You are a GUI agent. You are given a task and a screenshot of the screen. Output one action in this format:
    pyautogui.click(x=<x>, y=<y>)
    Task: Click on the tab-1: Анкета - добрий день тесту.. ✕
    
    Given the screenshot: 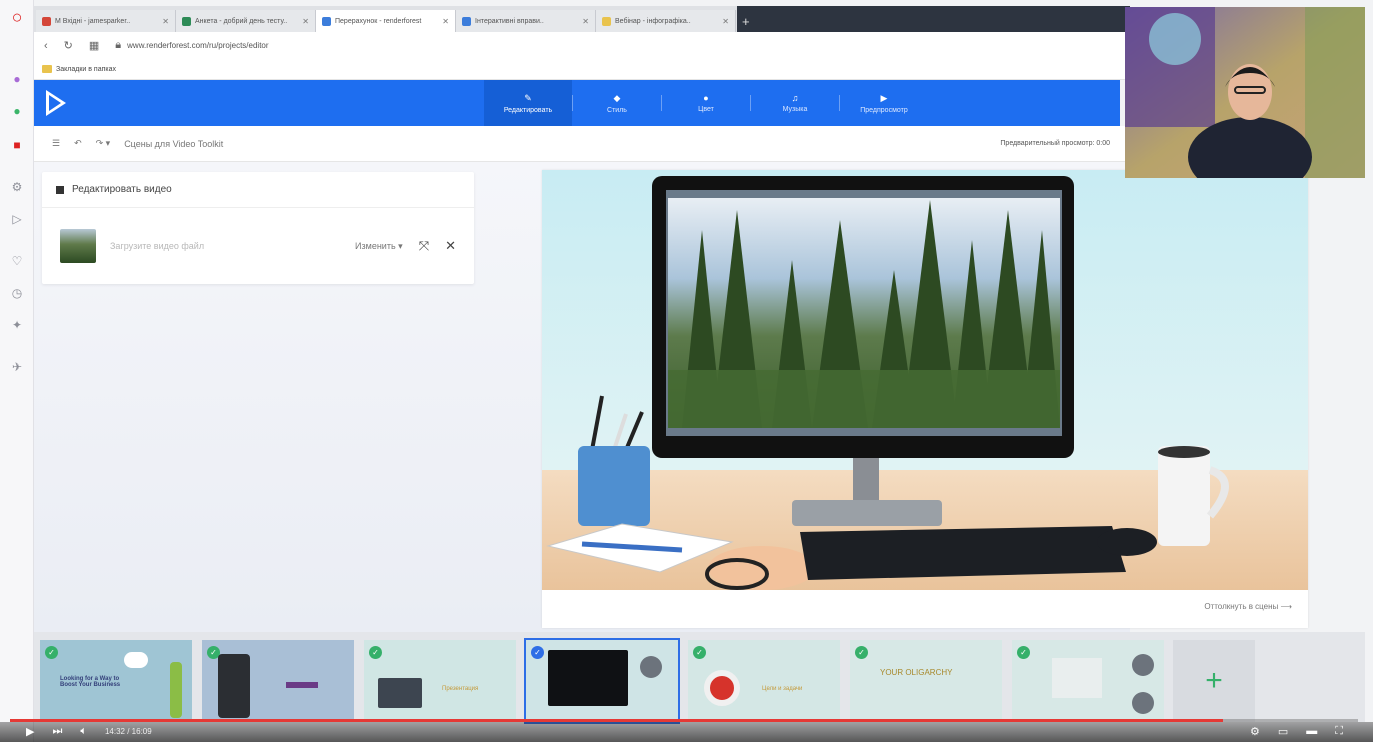 What is the action you would take?
    pyautogui.click(x=246, y=21)
    